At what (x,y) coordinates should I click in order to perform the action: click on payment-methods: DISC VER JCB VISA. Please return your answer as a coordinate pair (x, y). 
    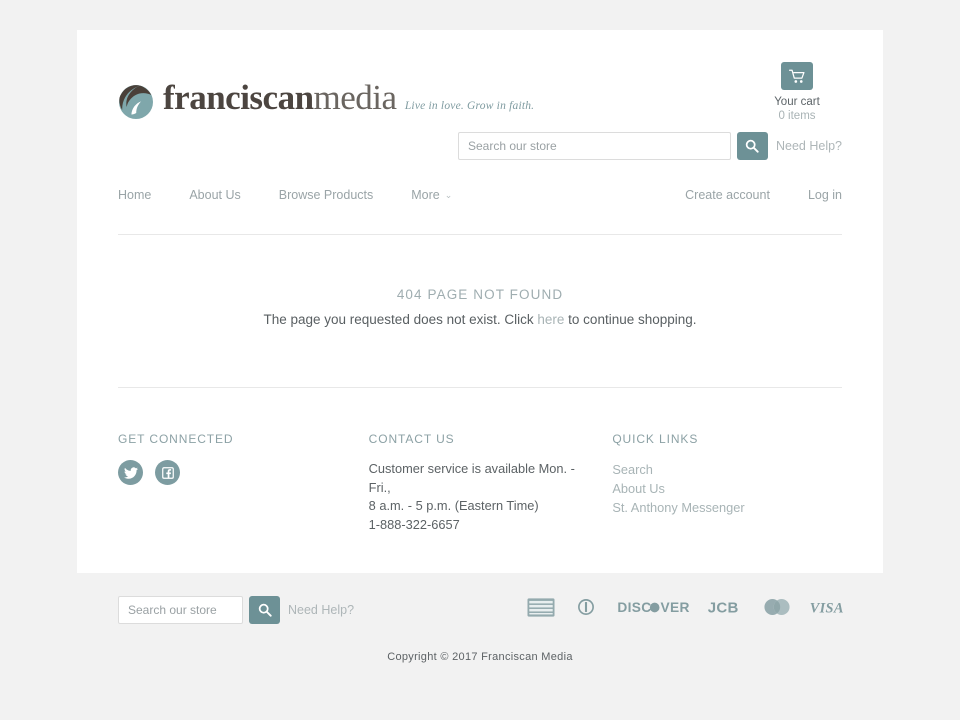
    Looking at the image, I should click on (687, 607).